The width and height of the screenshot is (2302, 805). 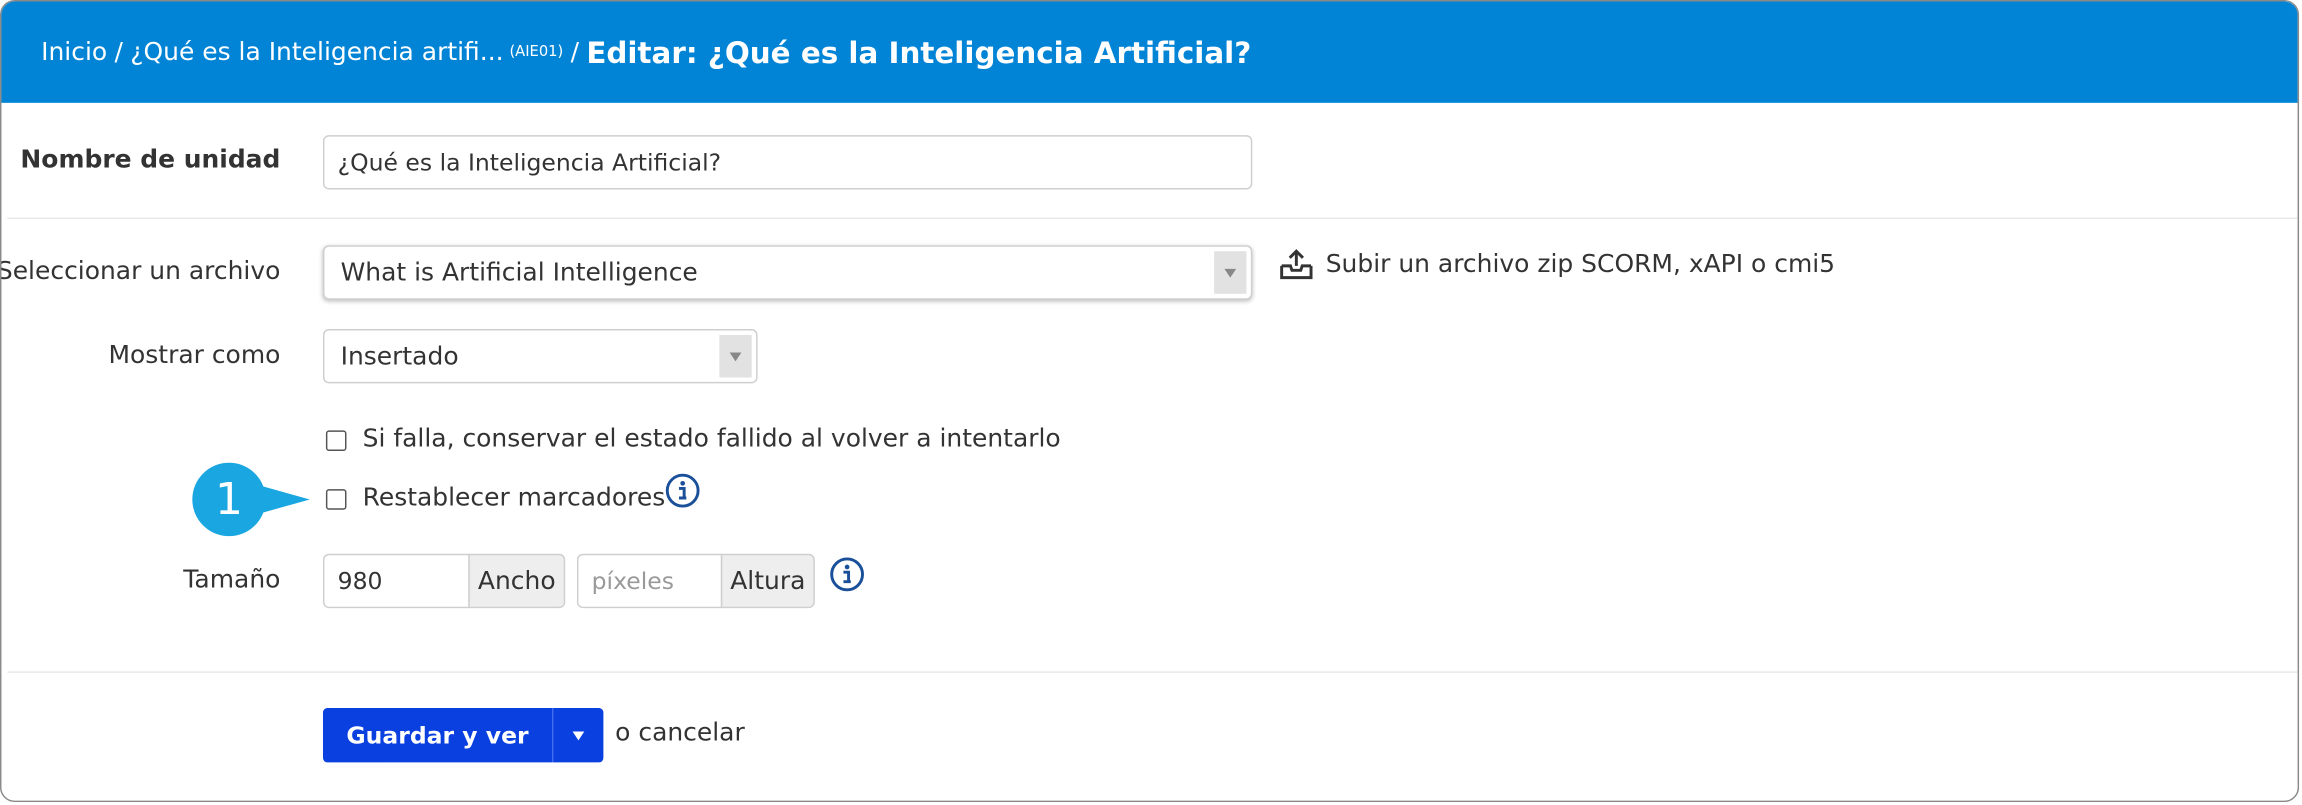 What do you see at coordinates (150, 160) in the screenshot?
I see `unit-name-label: Nombre de unidad` at bounding box center [150, 160].